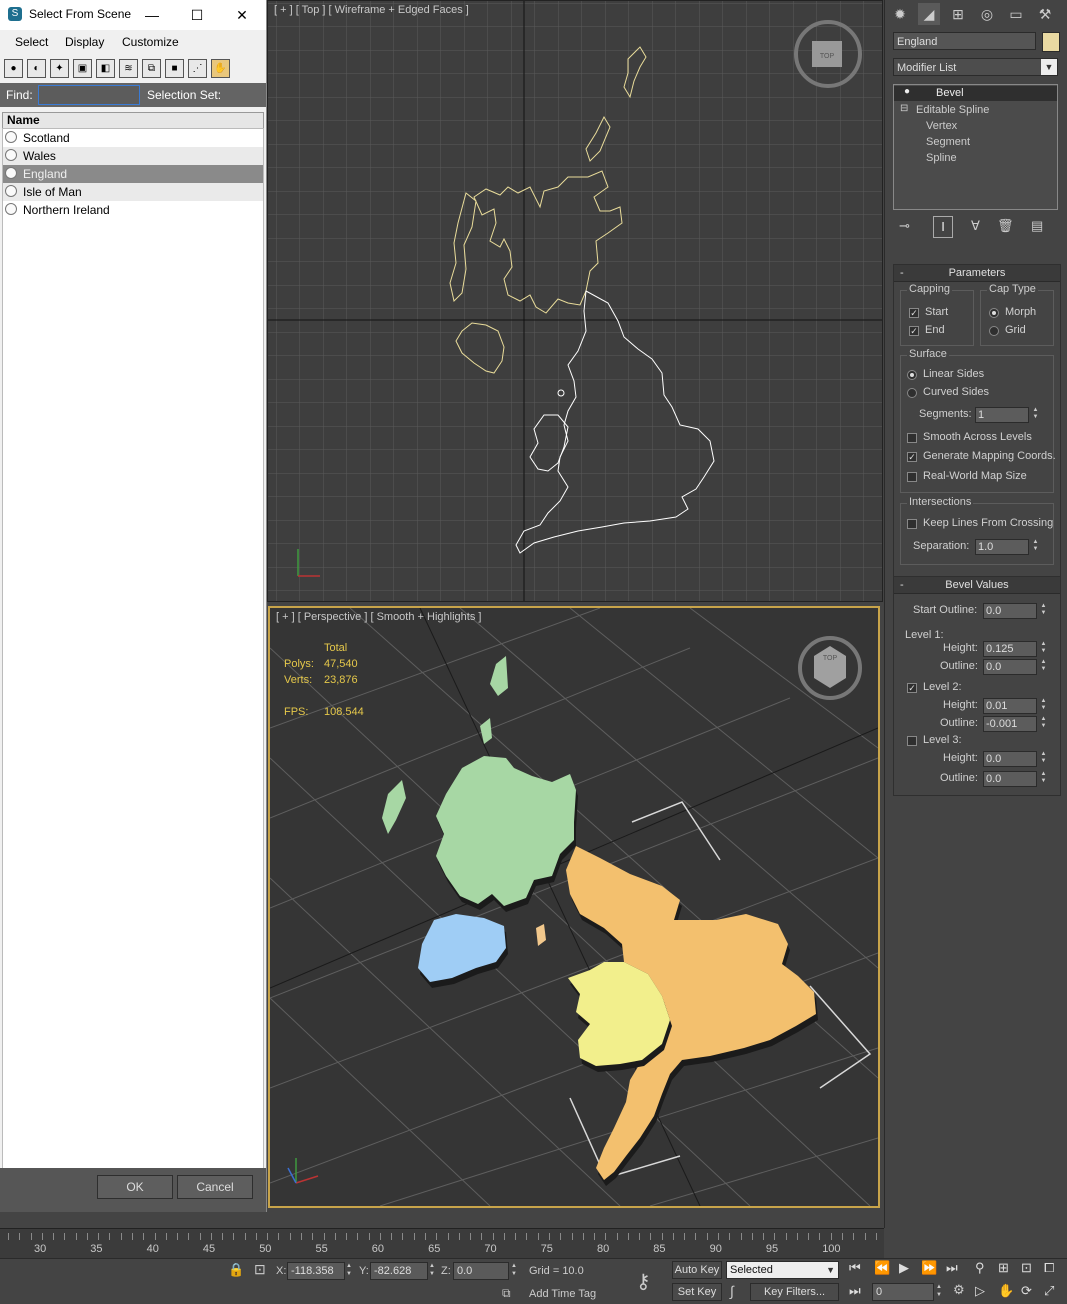  I want to click on stack-item-spline: Spline, so click(975, 158).